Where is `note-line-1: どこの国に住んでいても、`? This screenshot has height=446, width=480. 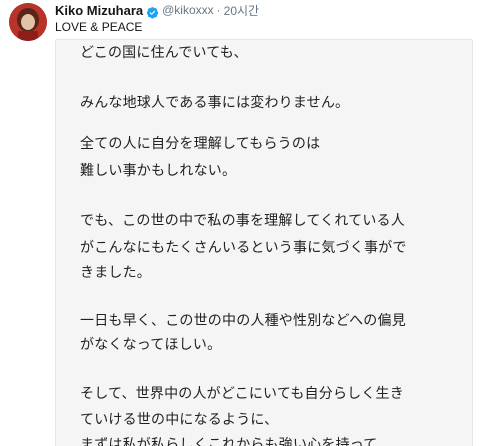 note-line-1: どこの国に住んでいても、 is located at coordinates (164, 53).